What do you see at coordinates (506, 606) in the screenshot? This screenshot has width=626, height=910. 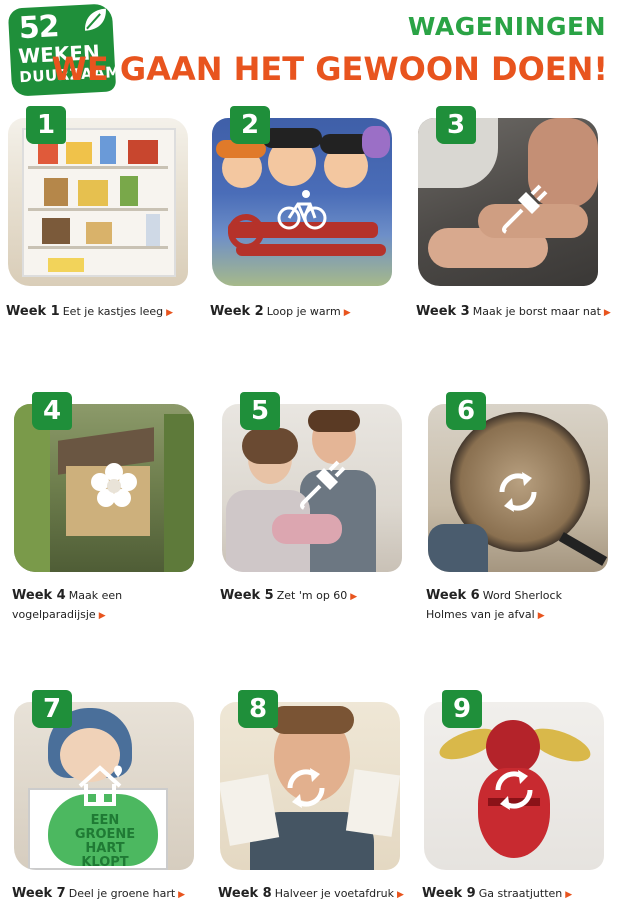 I see `week-6-caption: Week 6 Word Sherlock Holmes van je afval ▶` at bounding box center [506, 606].